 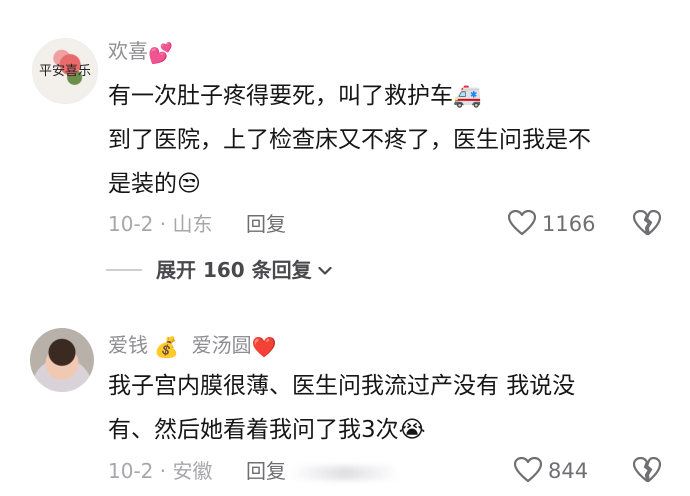 What do you see at coordinates (234, 270) in the screenshot?
I see `expand-replies-label: 展开 160 条回复` at bounding box center [234, 270].